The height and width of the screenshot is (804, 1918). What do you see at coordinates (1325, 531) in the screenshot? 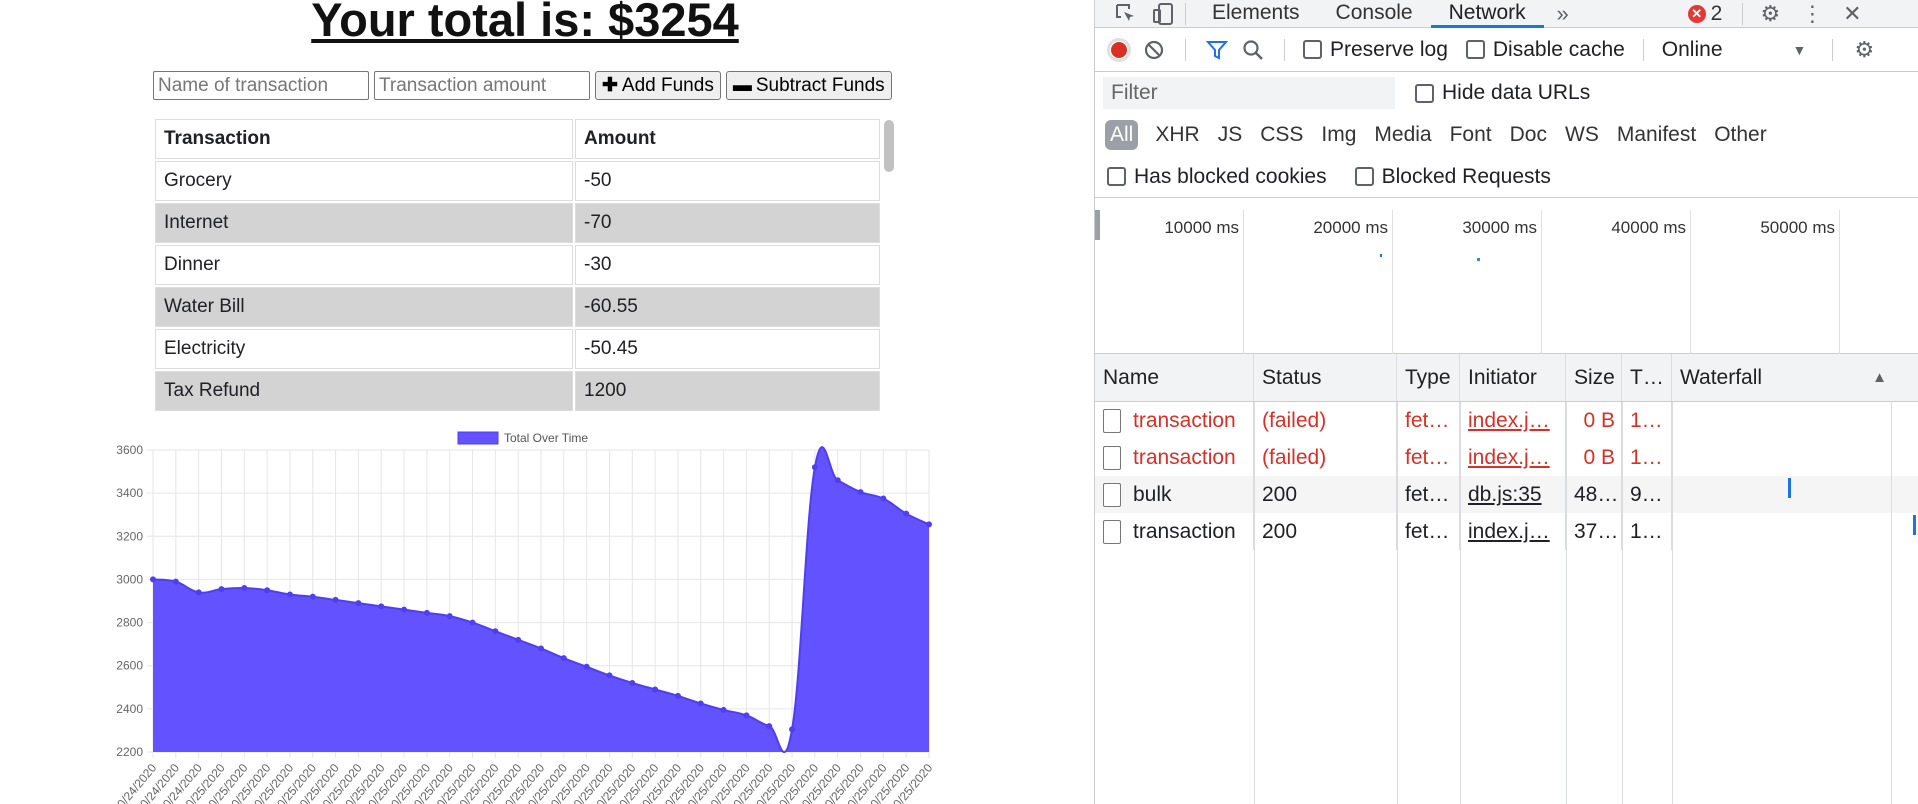
I see `request-status: 200` at bounding box center [1325, 531].